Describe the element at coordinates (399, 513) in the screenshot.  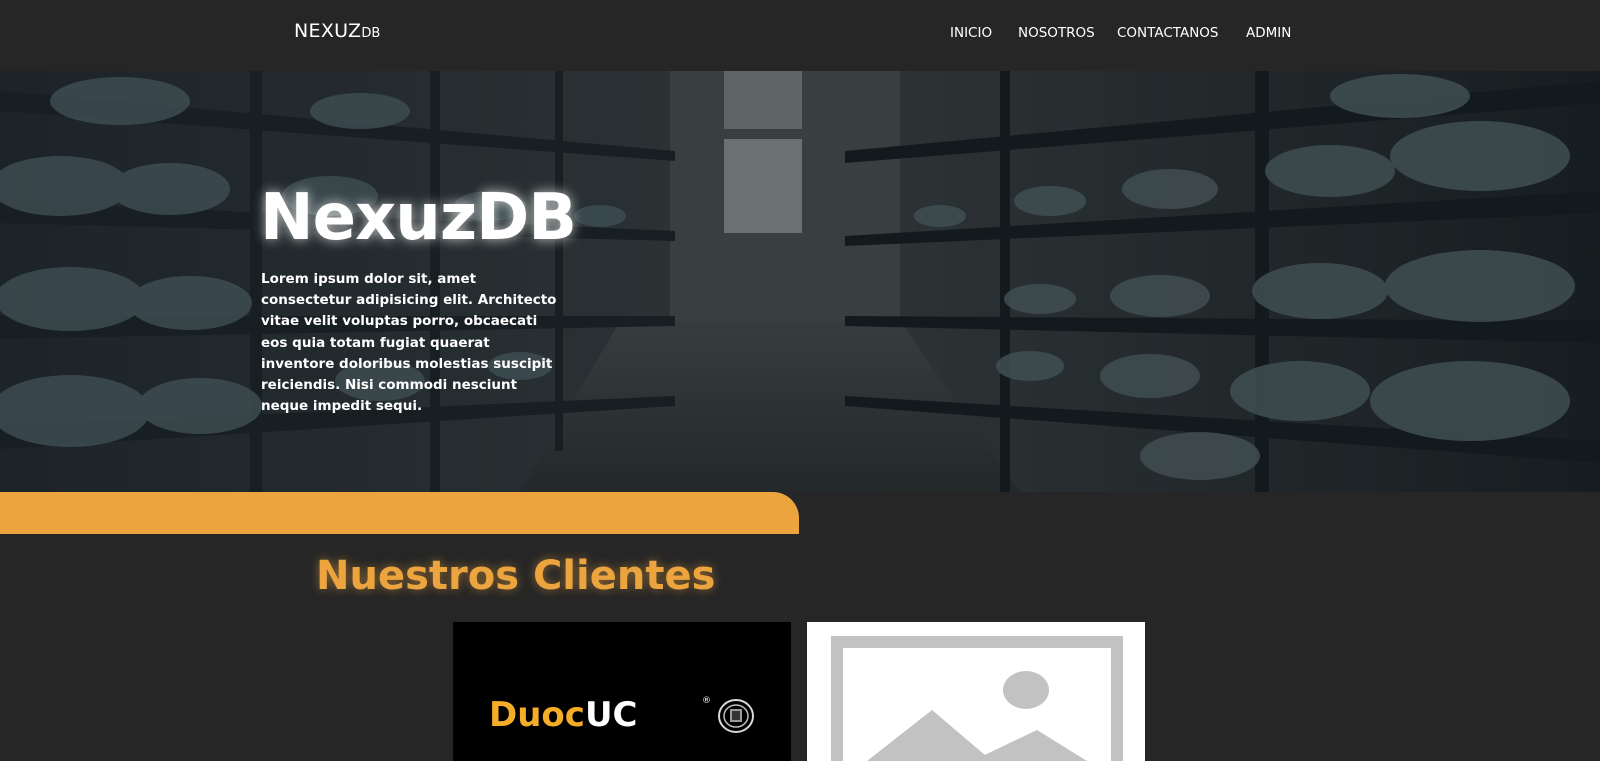
I see `orange-section-divider` at that location.